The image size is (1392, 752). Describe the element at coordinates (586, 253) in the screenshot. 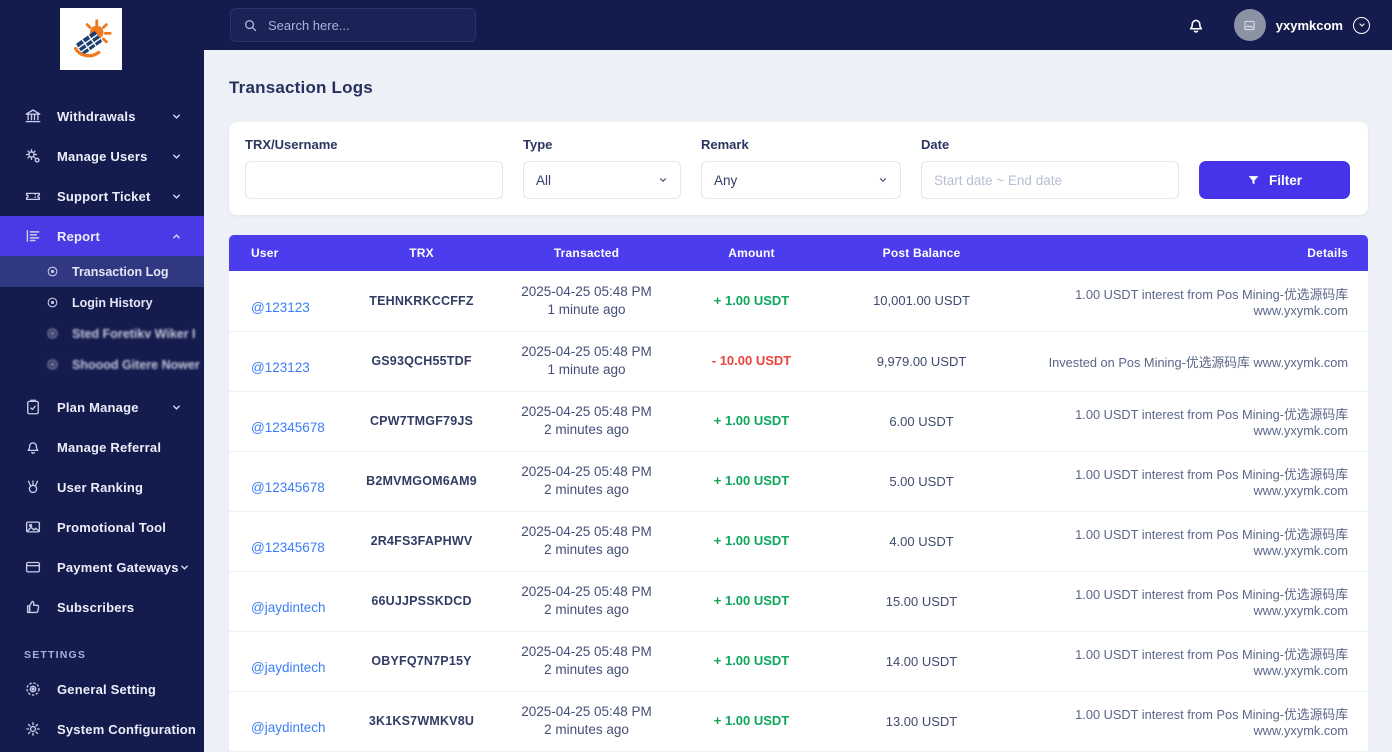

I see `col-header-transacted: Transacted` at that location.